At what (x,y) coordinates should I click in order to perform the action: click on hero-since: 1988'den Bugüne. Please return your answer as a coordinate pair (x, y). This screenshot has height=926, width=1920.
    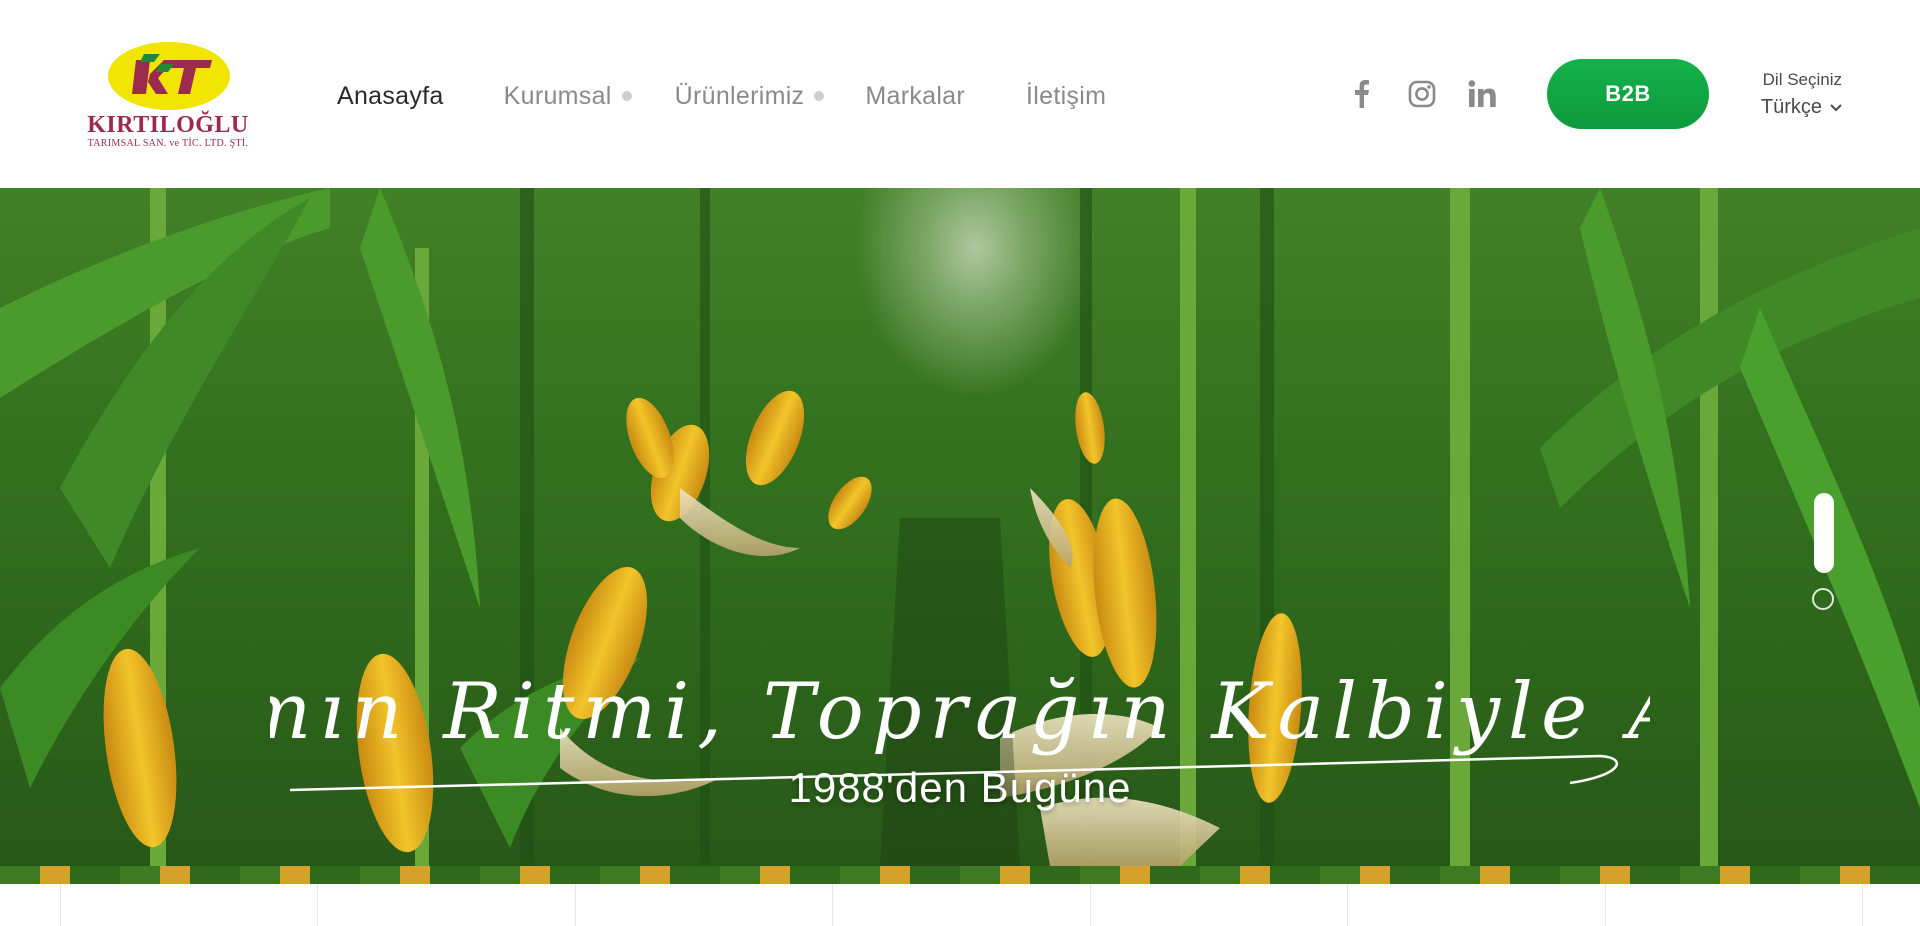
    Looking at the image, I should click on (960, 787).